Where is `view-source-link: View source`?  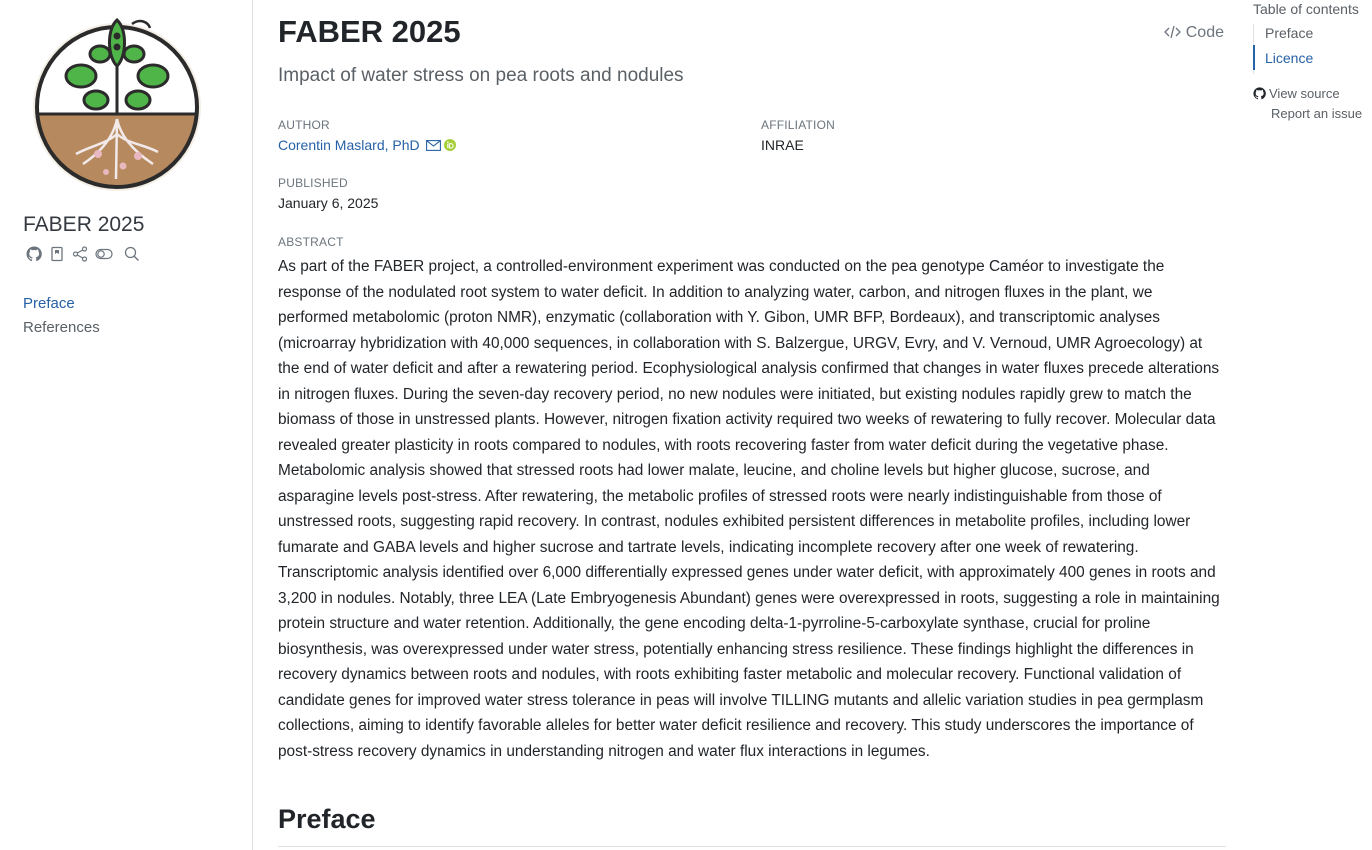
view-source-link: View source is located at coordinates (1312, 96).